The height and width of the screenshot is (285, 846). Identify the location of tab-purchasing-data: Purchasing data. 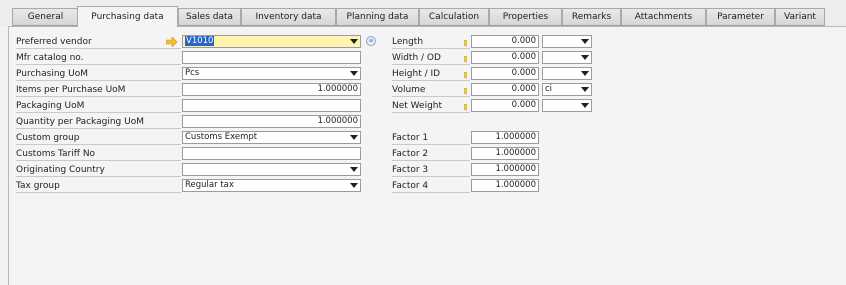
(127, 16).